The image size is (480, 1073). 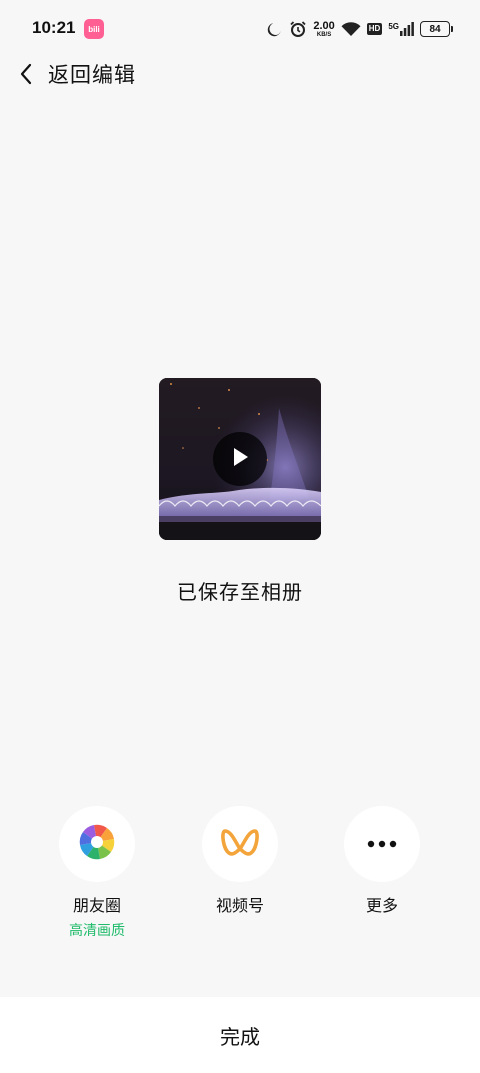 I want to click on top-nav: 返回编辑, so click(x=240, y=72).